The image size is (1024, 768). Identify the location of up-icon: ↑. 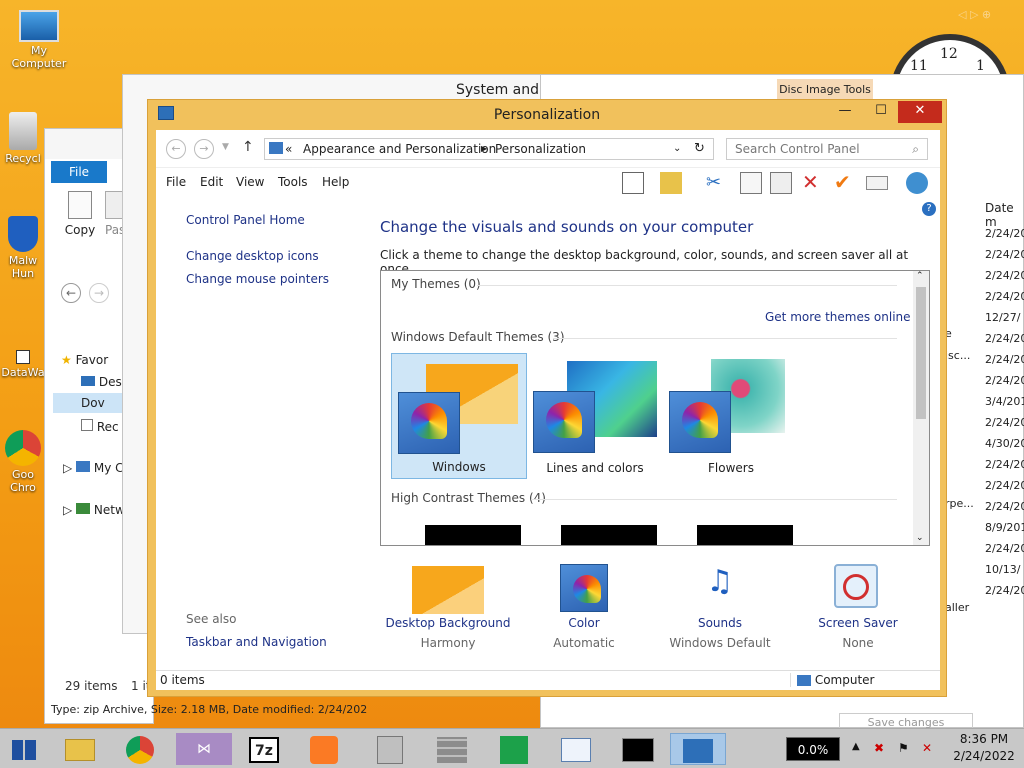
(248, 147).